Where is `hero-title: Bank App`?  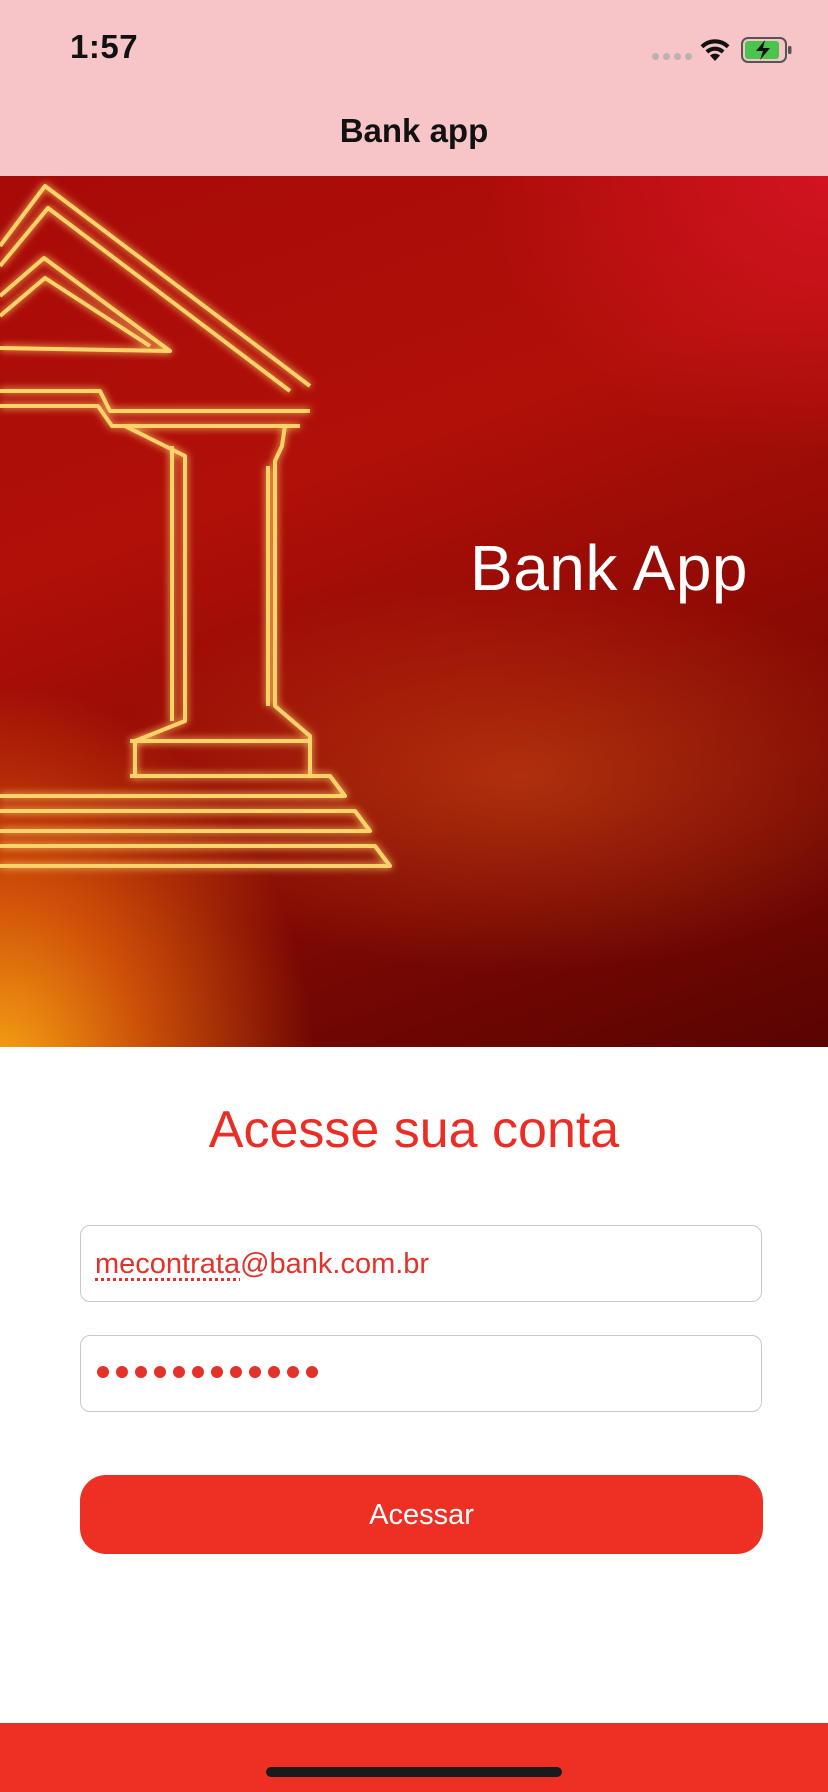 hero-title: Bank App is located at coordinates (609, 568).